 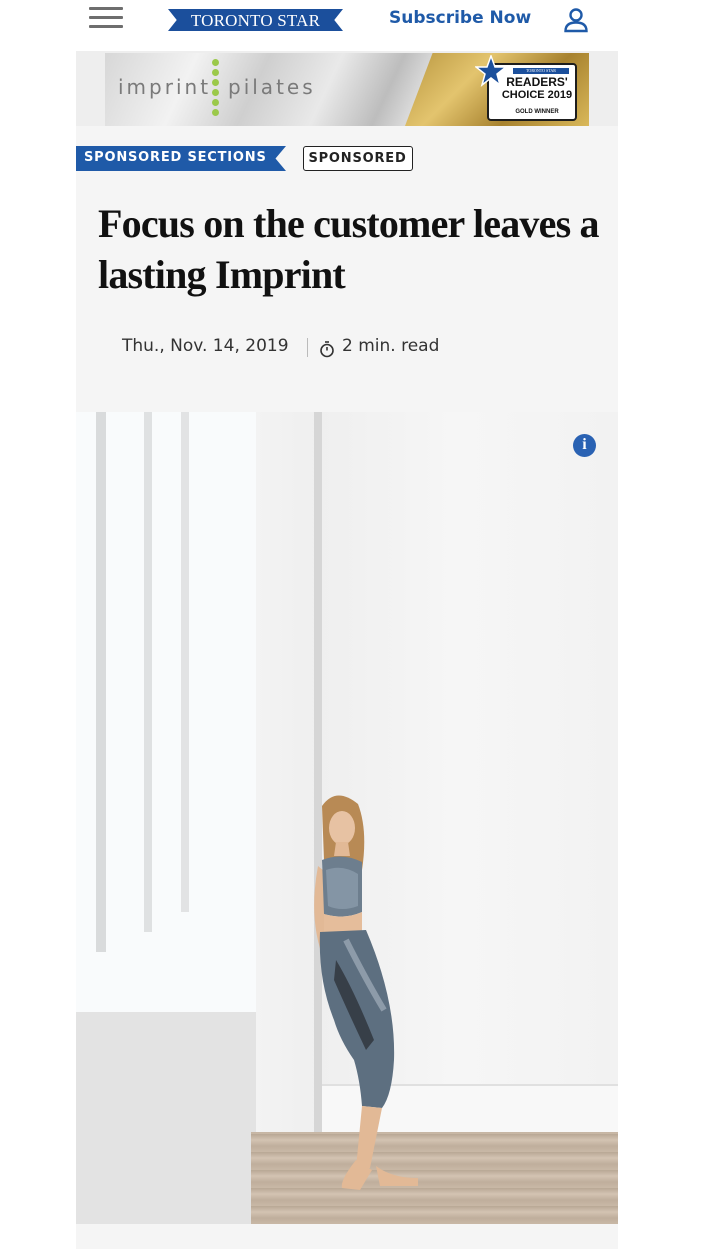 What do you see at coordinates (391, 346) in the screenshot?
I see `read-time: 2 min. read` at bounding box center [391, 346].